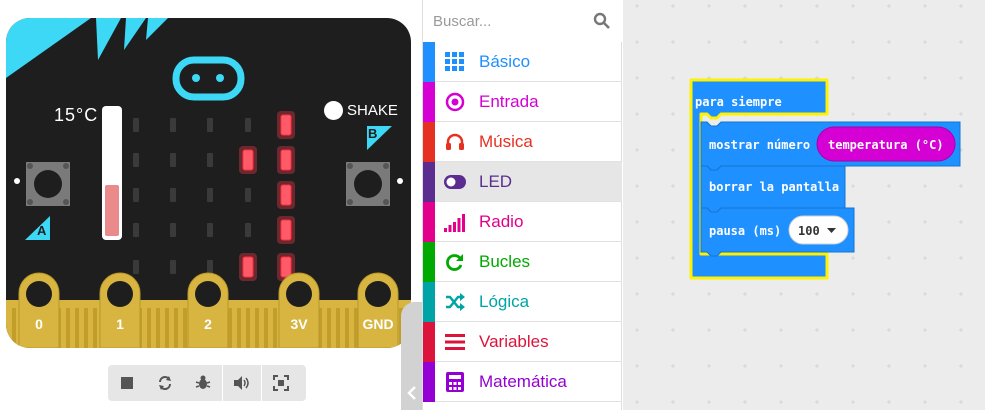 The height and width of the screenshot is (410, 985). I want to click on category-basico: Básico, so click(522, 62).